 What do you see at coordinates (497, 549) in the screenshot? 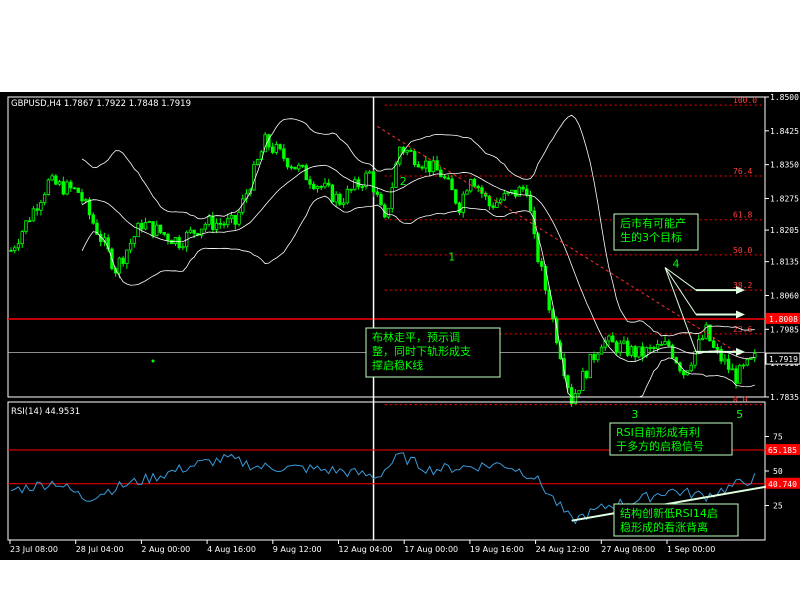
I see `time-tick-label: 19 Aug 16:00` at bounding box center [497, 549].